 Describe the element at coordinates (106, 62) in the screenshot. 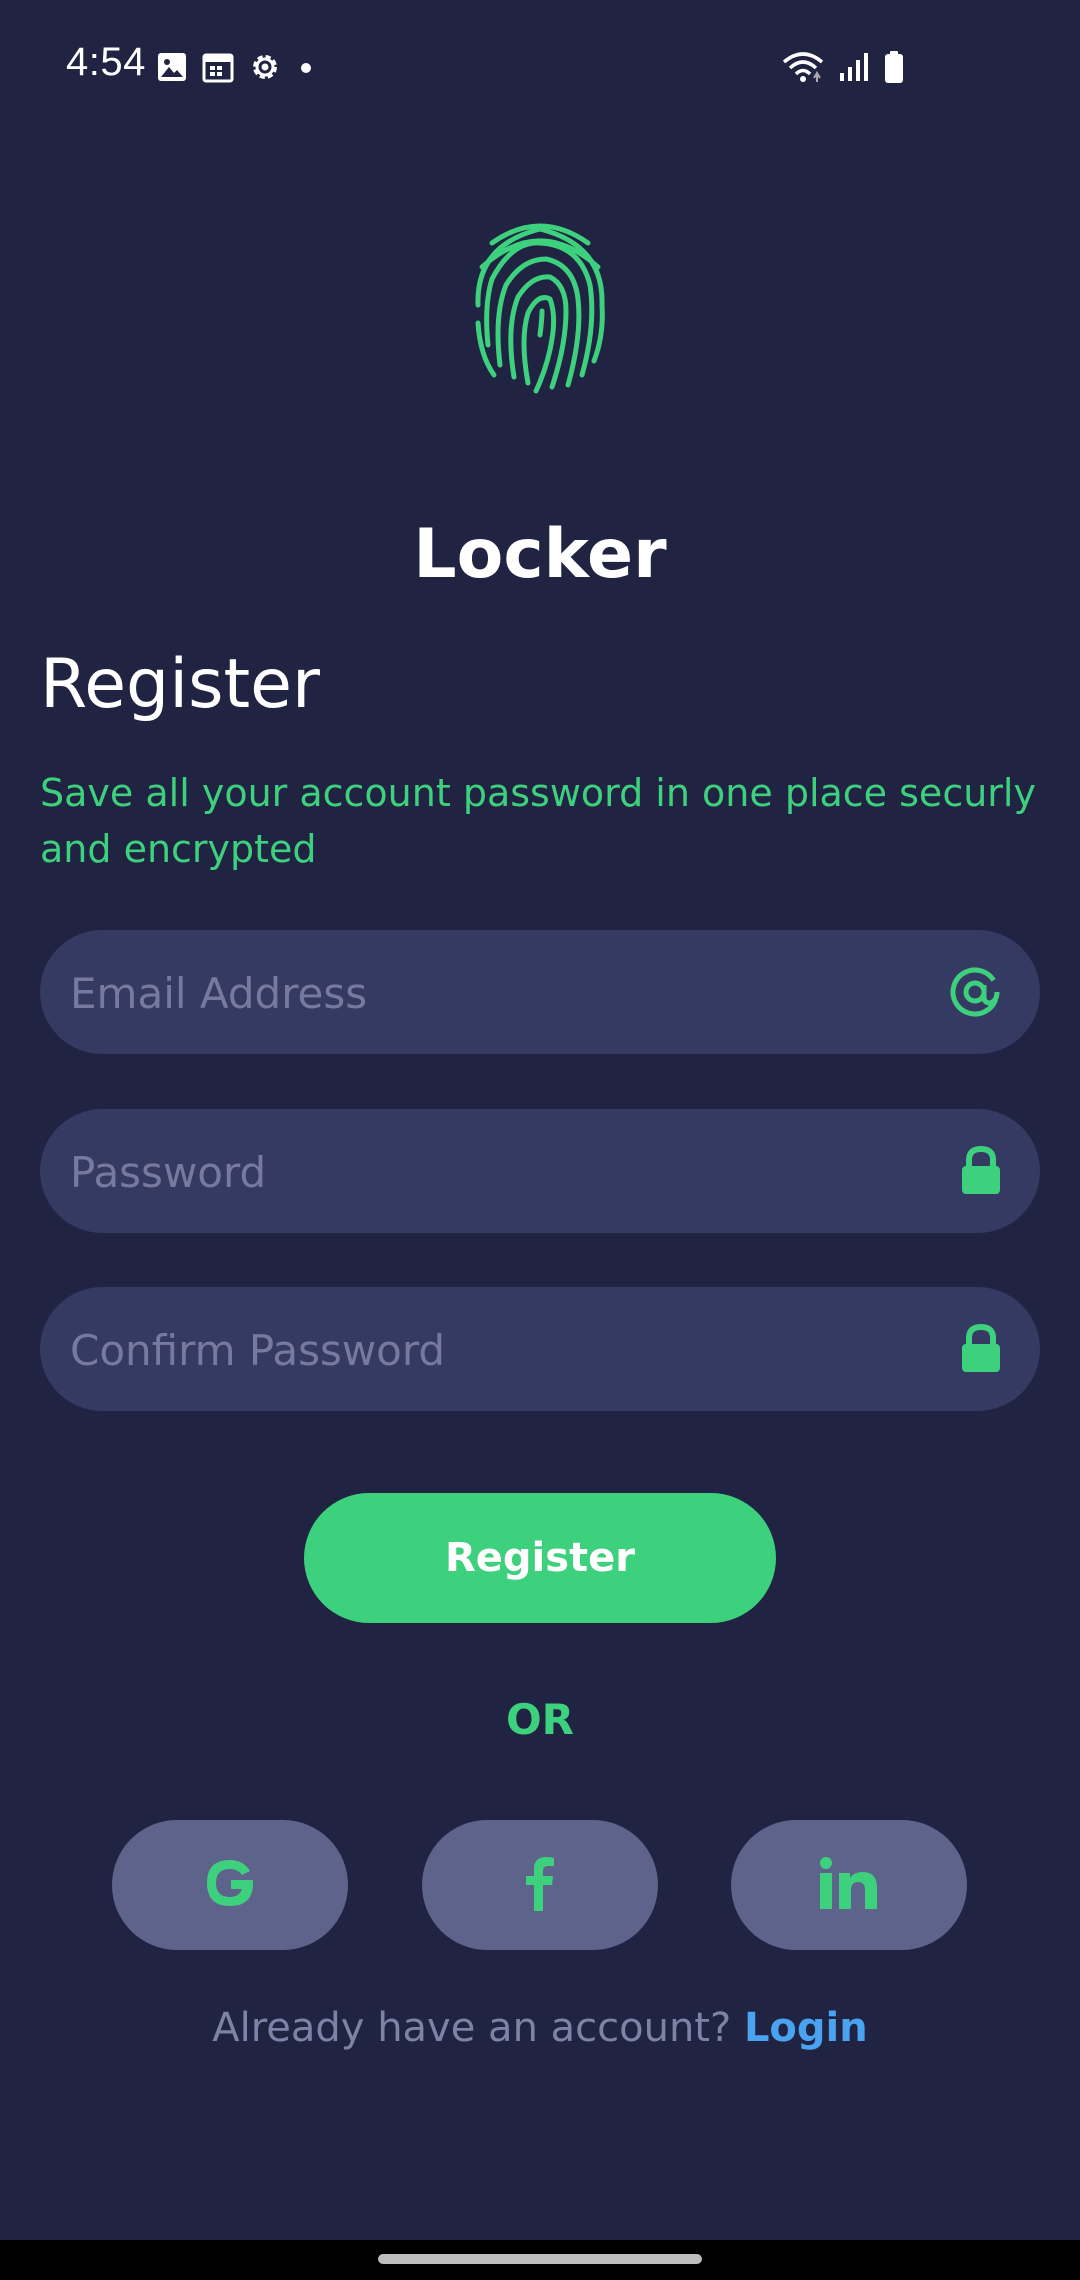

I see `status-time: 4:54` at that location.